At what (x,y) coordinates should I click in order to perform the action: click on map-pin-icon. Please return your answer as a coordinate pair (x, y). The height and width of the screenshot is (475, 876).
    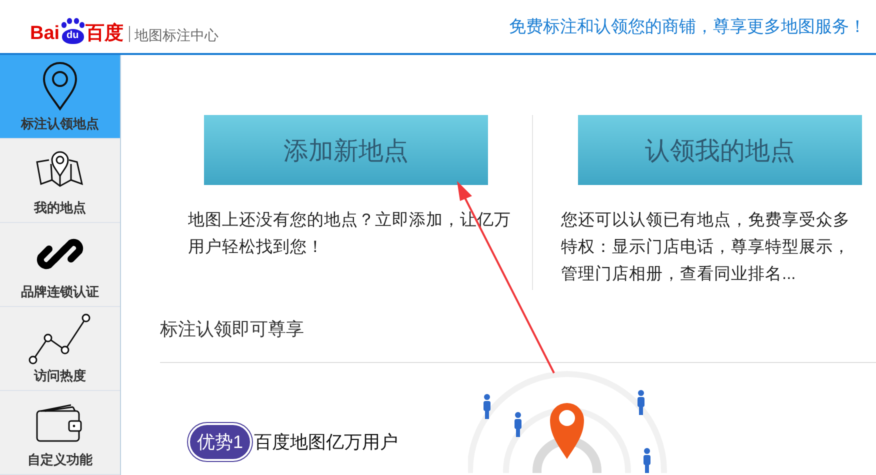
    Looking at the image, I should click on (60, 170).